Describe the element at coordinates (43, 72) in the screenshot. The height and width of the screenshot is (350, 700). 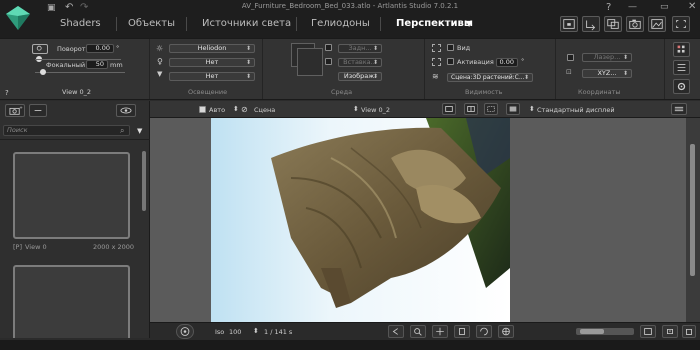
I see `focal-slider-knob` at that location.